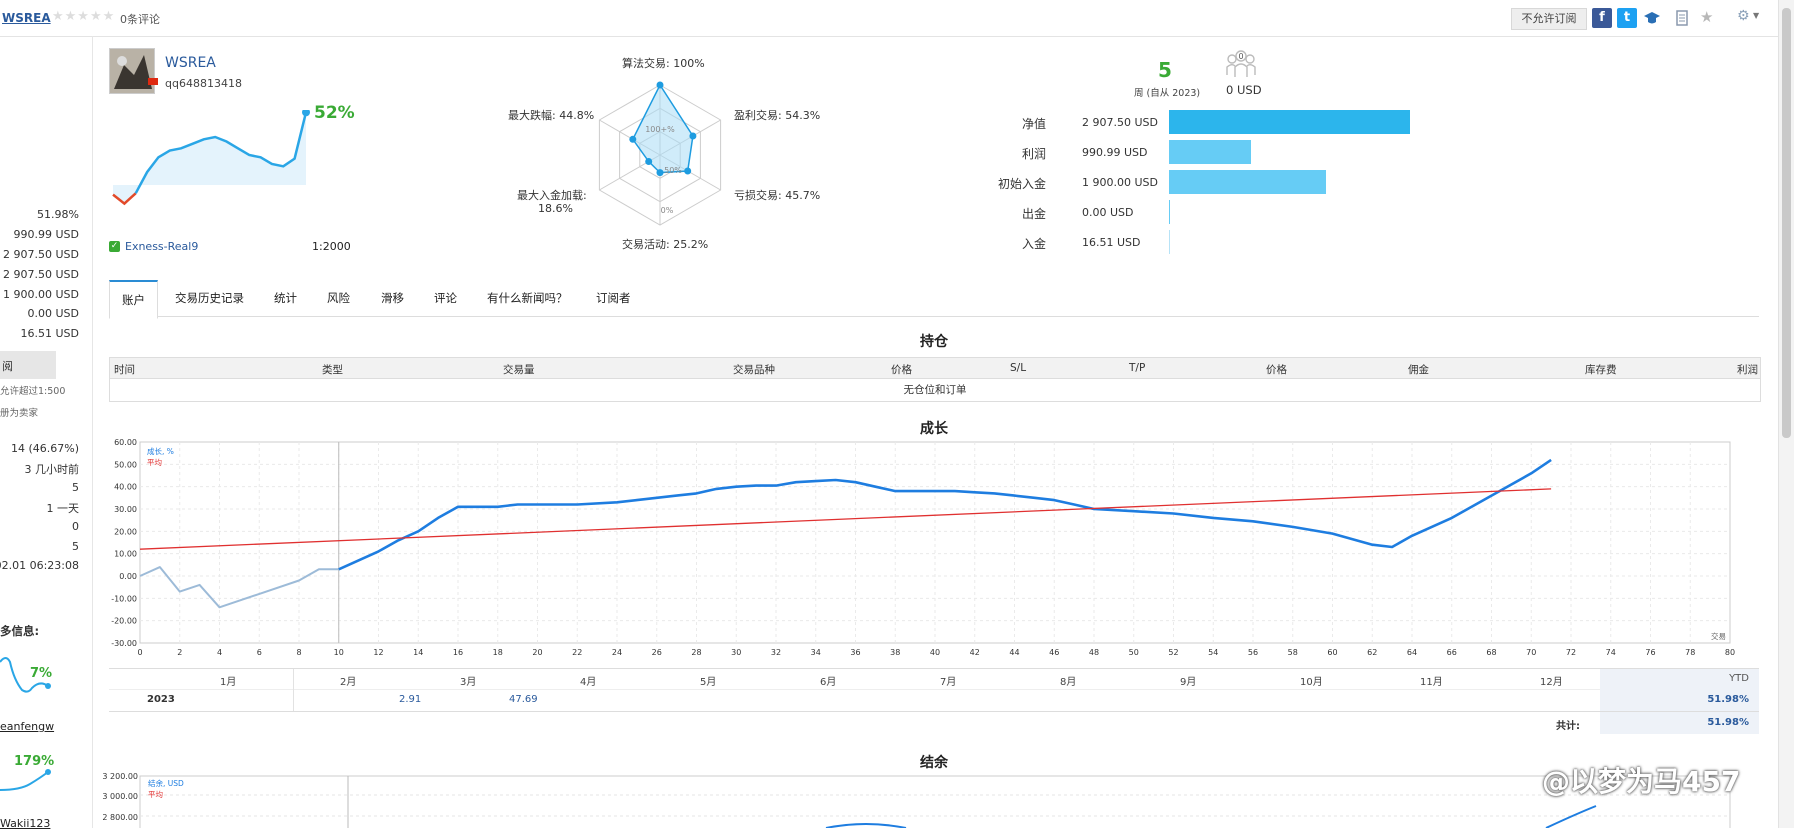  I want to click on leverage-value: 1:2000, so click(331, 246).